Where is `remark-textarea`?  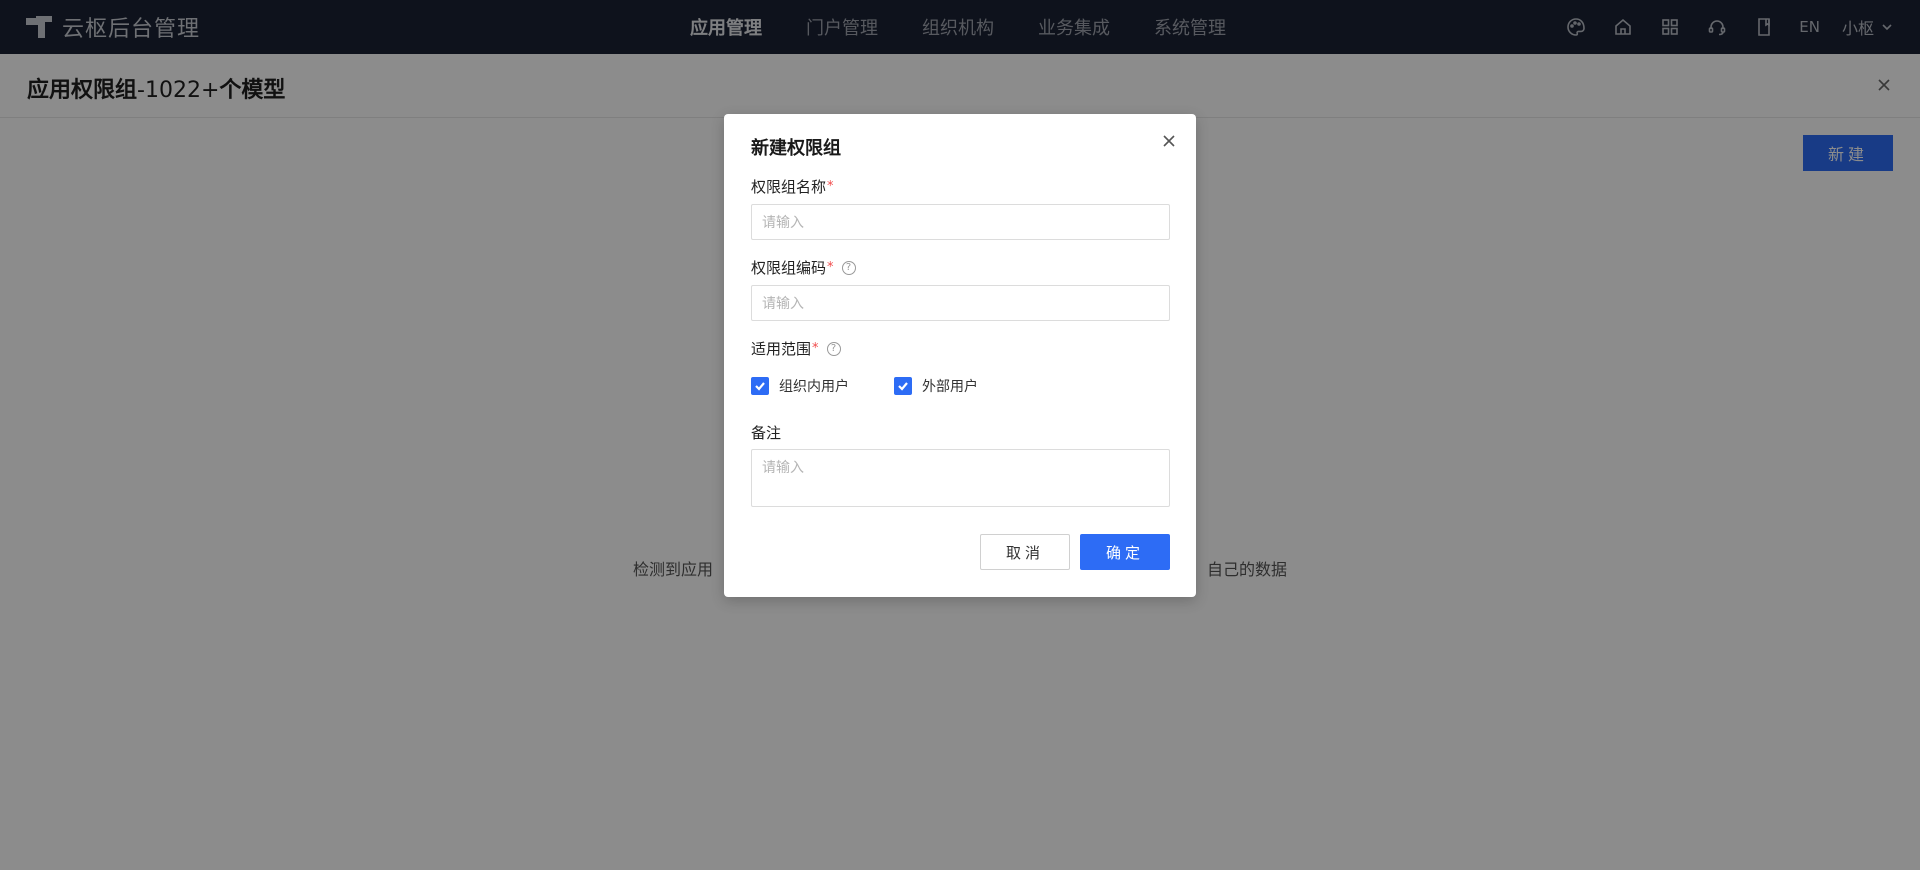 remark-textarea is located at coordinates (960, 478).